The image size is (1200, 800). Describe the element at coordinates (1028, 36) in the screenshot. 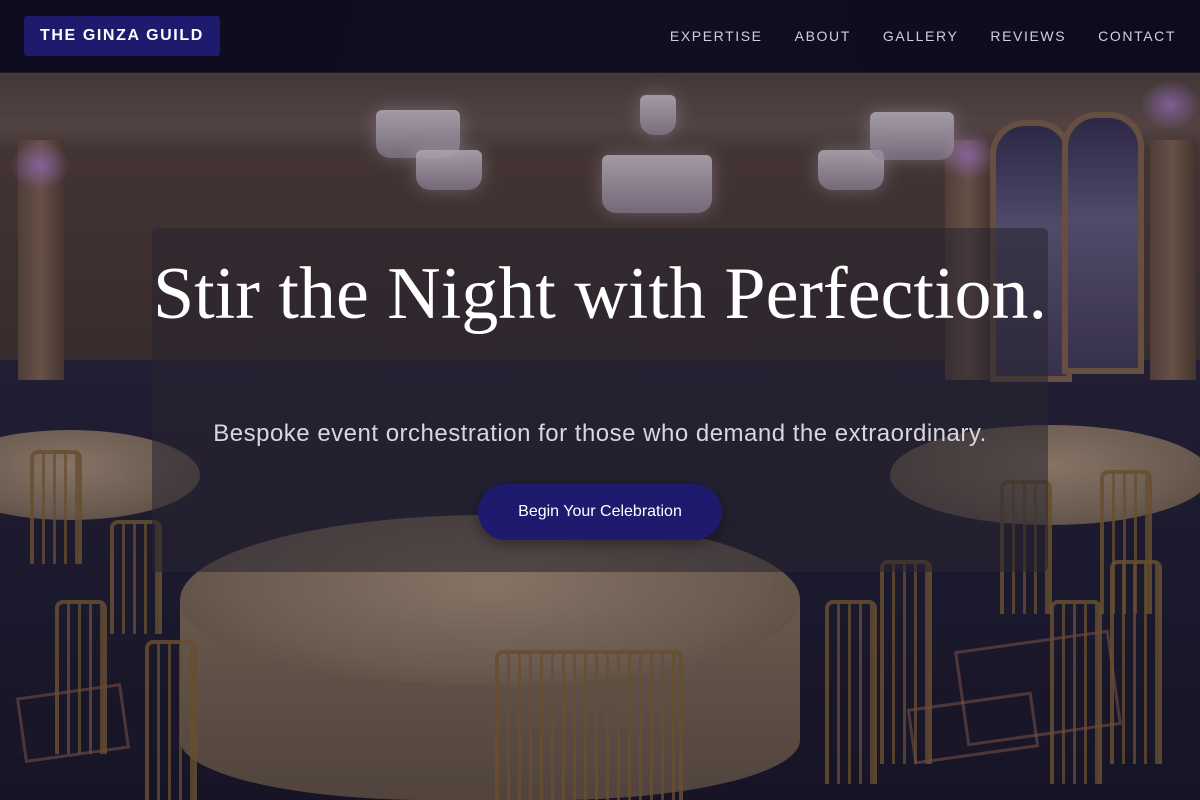

I see `nav-link-reviews: REVIEWS` at that location.